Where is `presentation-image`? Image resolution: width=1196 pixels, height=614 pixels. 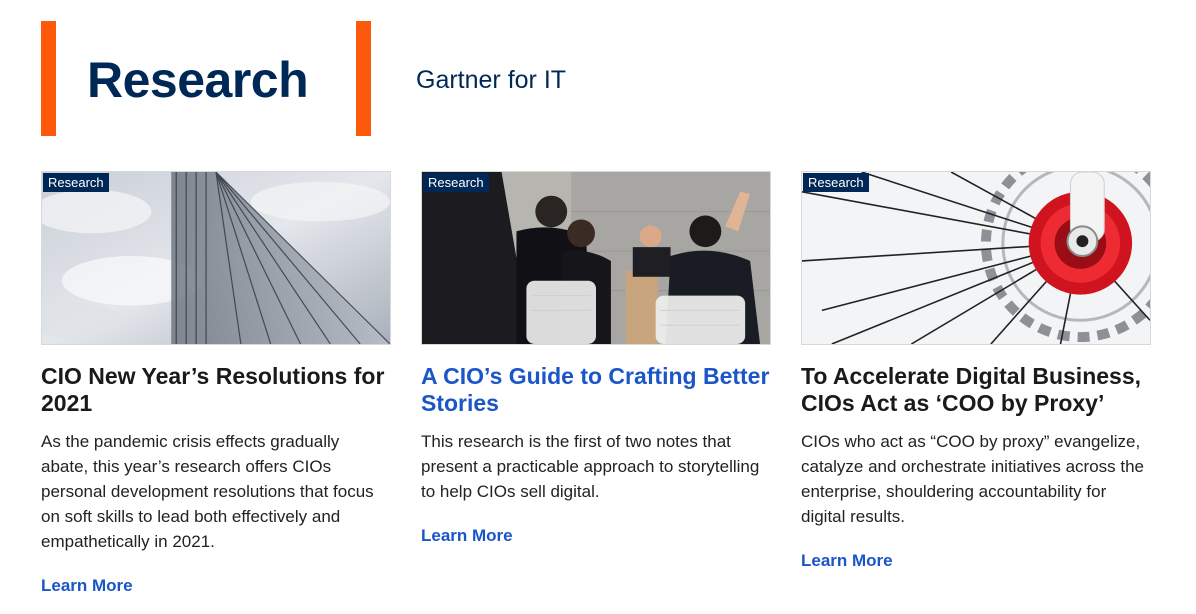 presentation-image is located at coordinates (596, 258).